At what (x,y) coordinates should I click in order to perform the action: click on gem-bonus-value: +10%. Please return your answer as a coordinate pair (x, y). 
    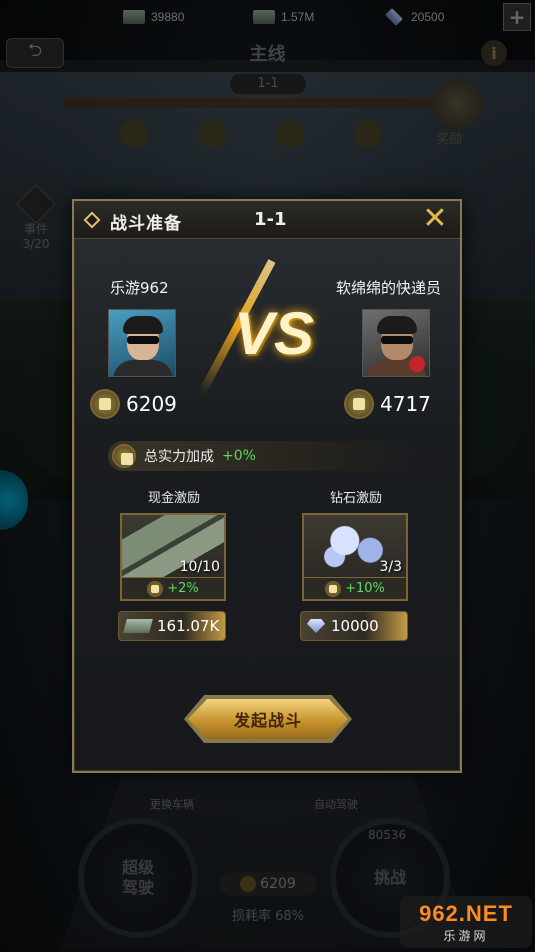
    Looking at the image, I should click on (365, 588).